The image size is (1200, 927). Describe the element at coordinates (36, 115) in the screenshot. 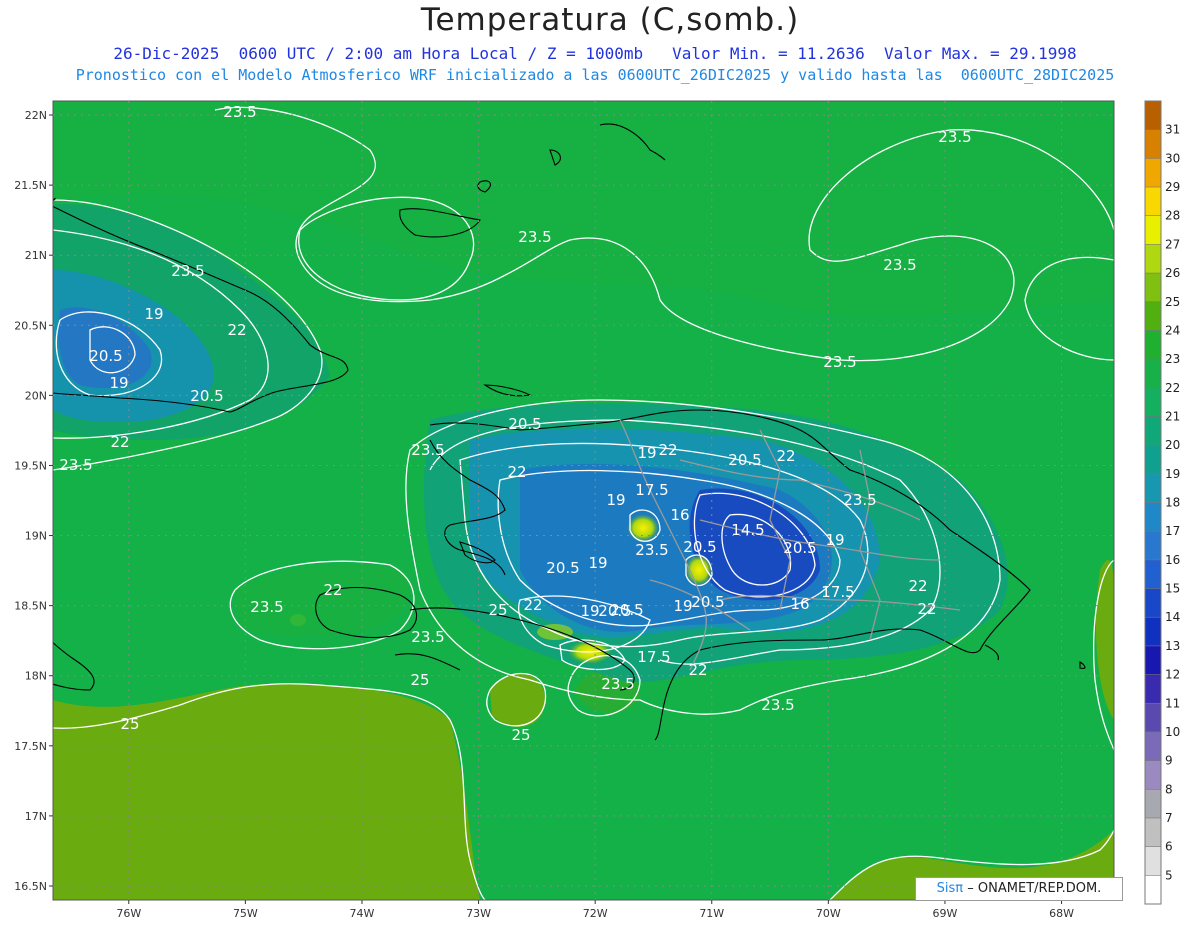

I see `lat-label: 22N` at that location.